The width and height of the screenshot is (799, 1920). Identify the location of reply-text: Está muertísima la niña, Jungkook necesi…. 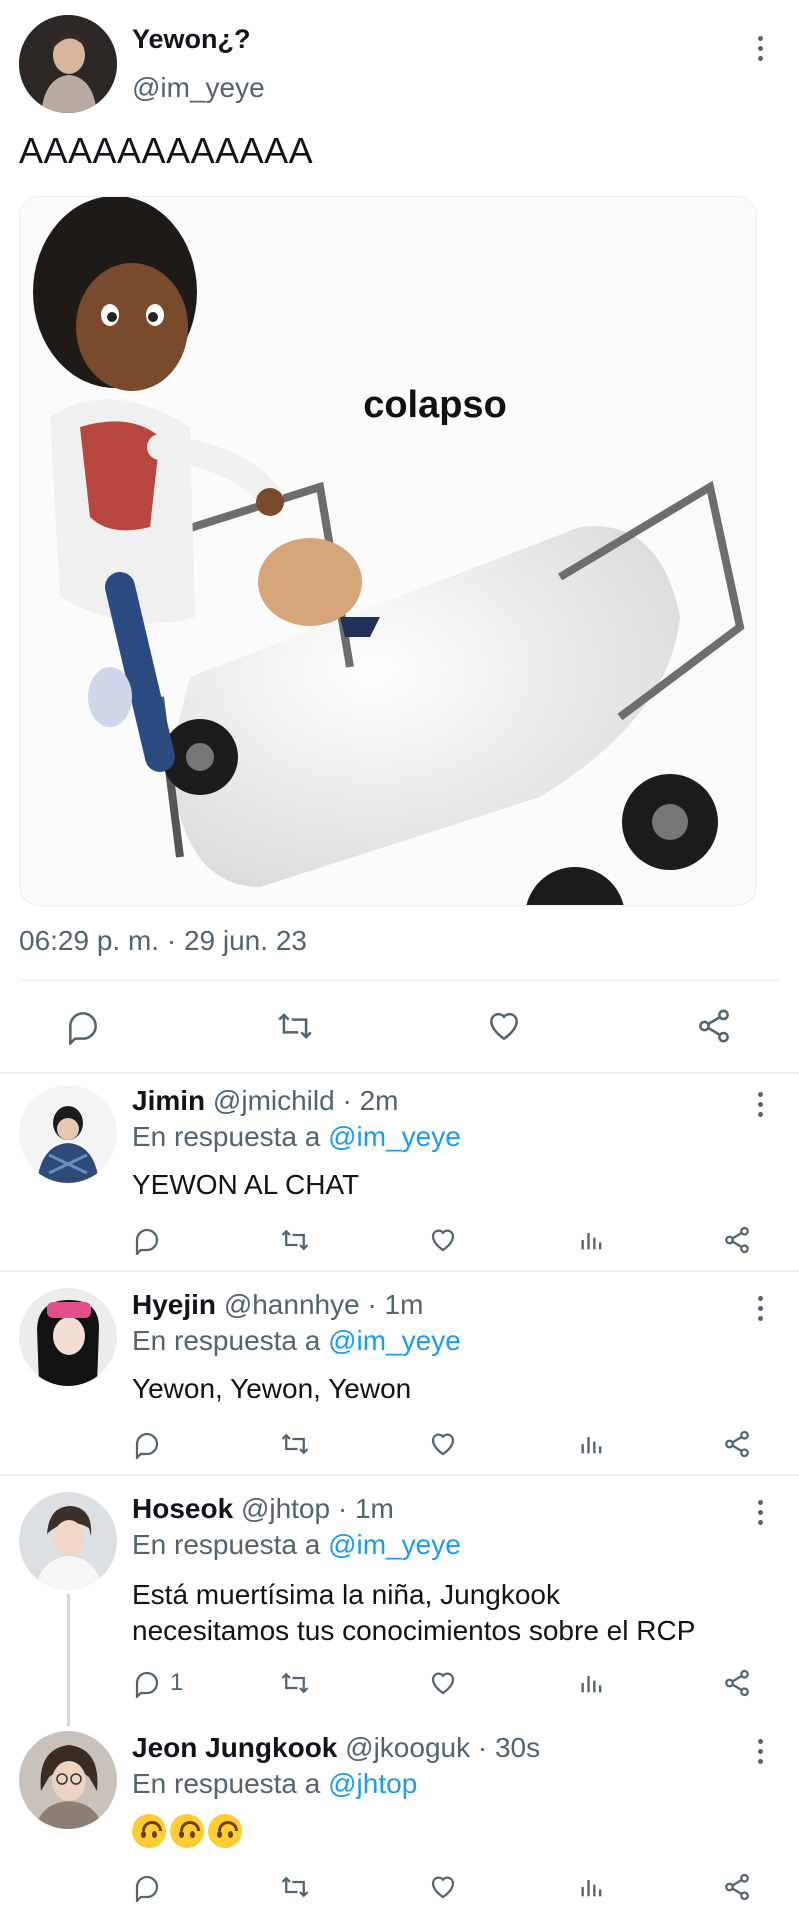
(413, 1613).